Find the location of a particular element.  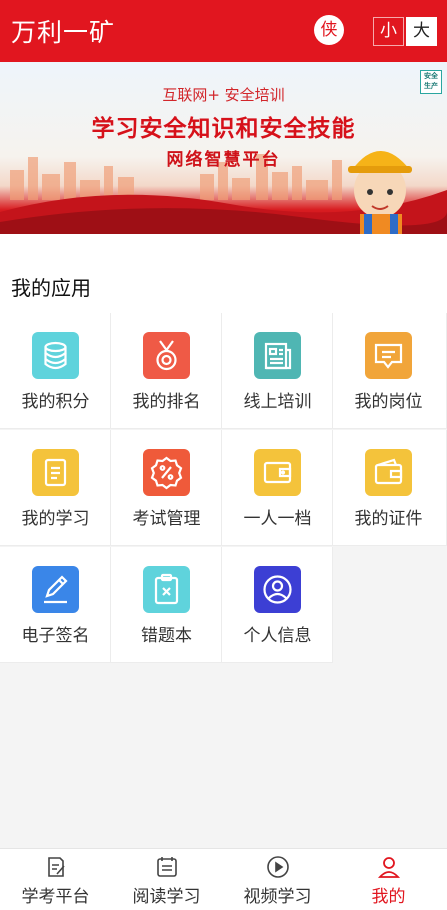

banner-title: 学习安全知识和安全技能 is located at coordinates (223, 129).